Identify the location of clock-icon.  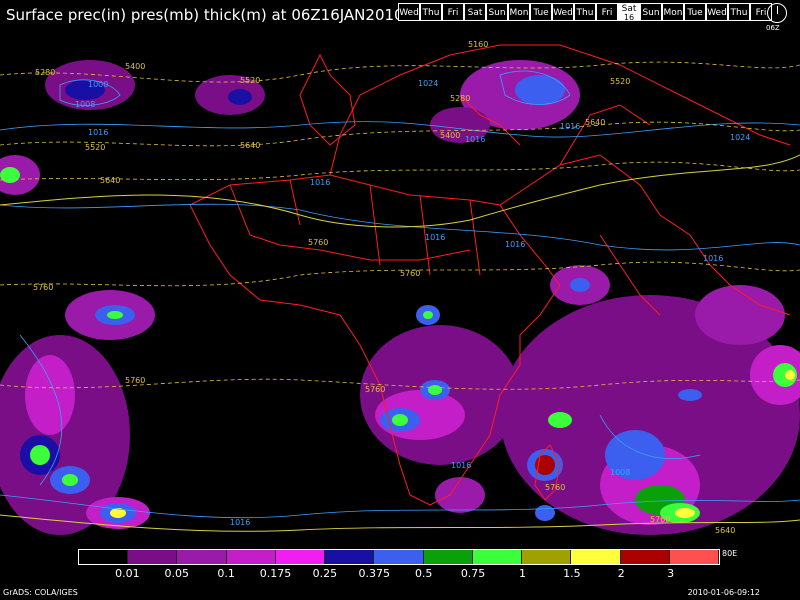
(777, 13).